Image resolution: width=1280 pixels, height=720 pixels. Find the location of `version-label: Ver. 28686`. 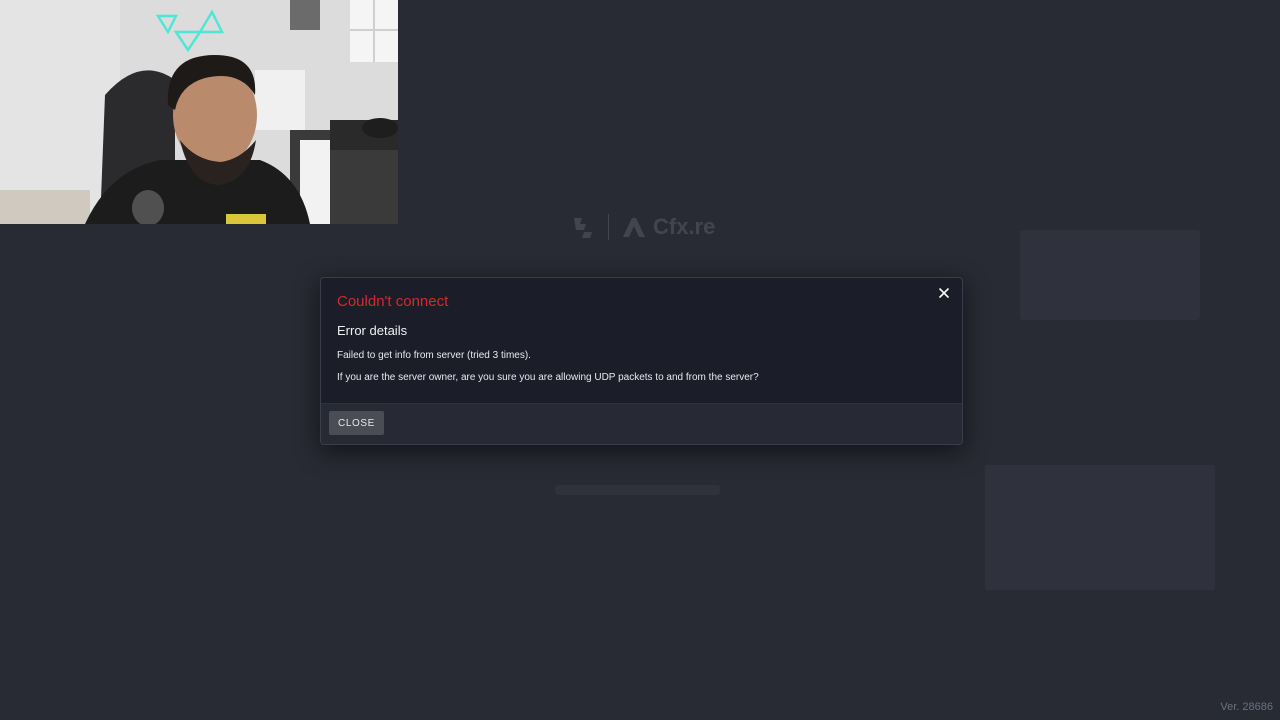

version-label: Ver. 28686 is located at coordinates (1246, 707).